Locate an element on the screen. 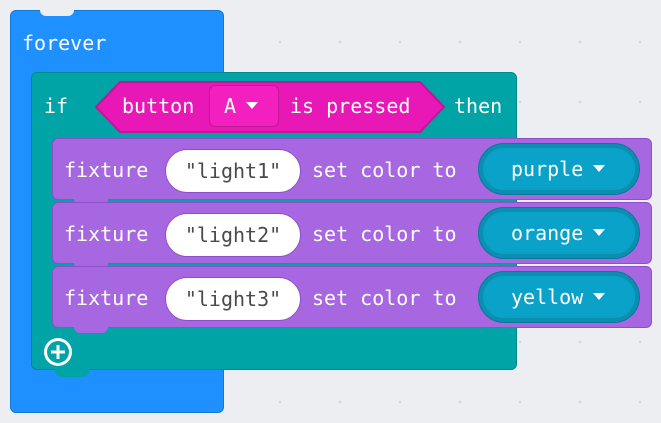 The width and height of the screenshot is (661, 423). if-bottom-notch is located at coordinates (72, 373).